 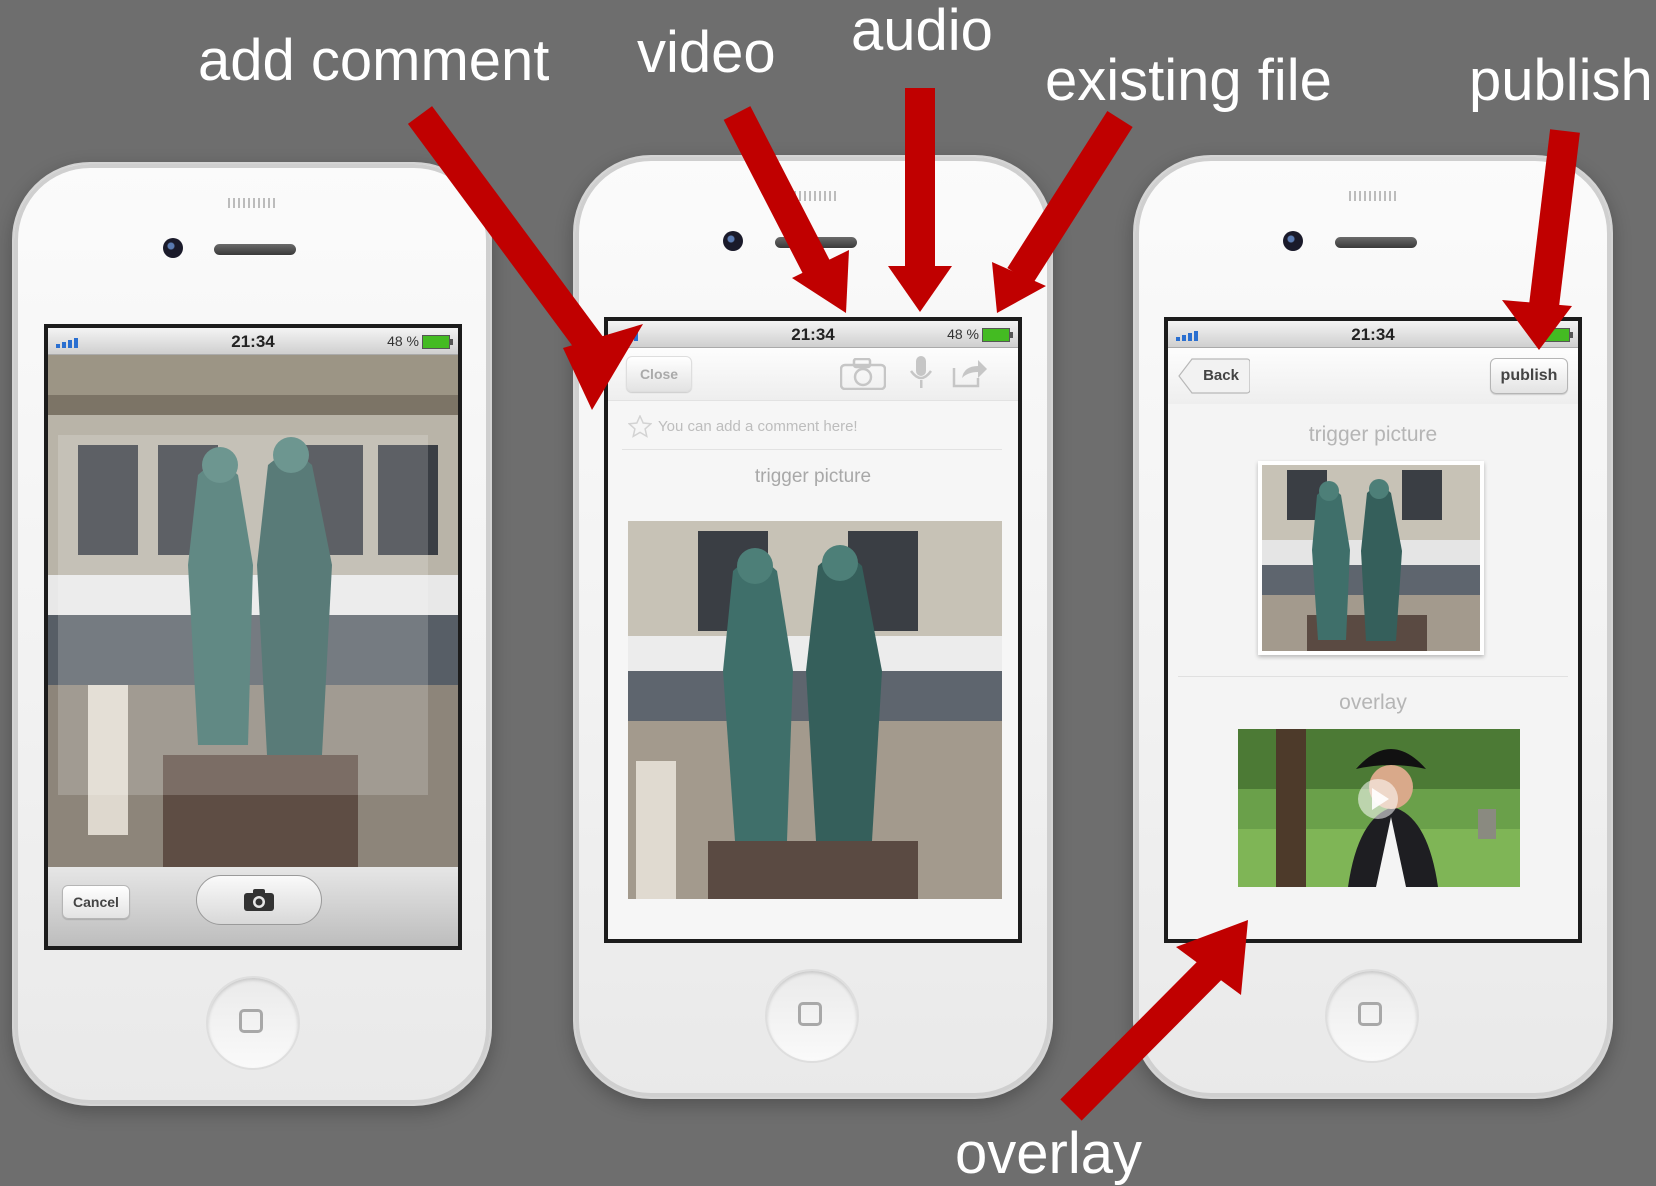 I want to click on share-icon, so click(x=970, y=373).